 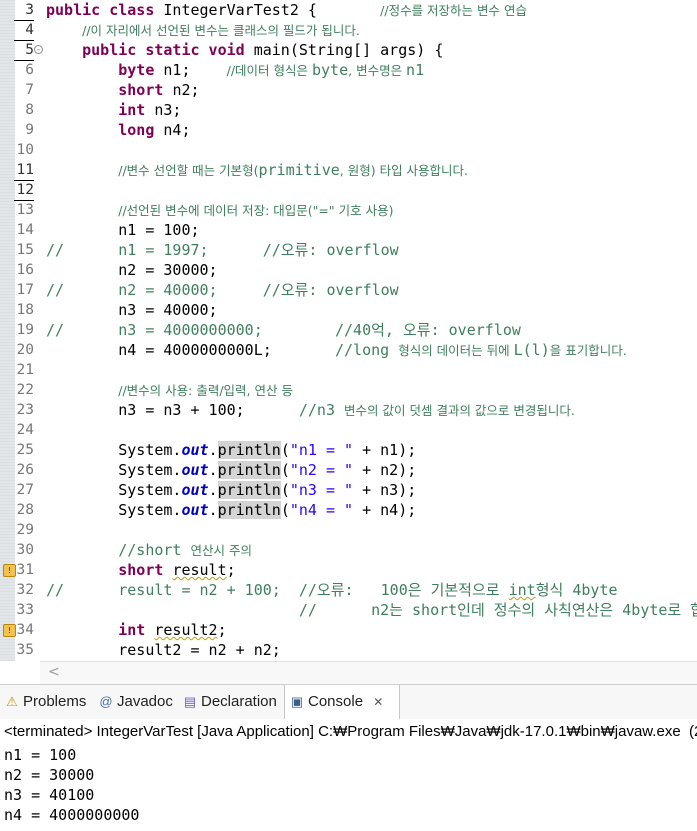 What do you see at coordinates (348, 390) in the screenshot?
I see `code-line: 22 //변수의 사용: 출력/입력, 연산 등` at bounding box center [348, 390].